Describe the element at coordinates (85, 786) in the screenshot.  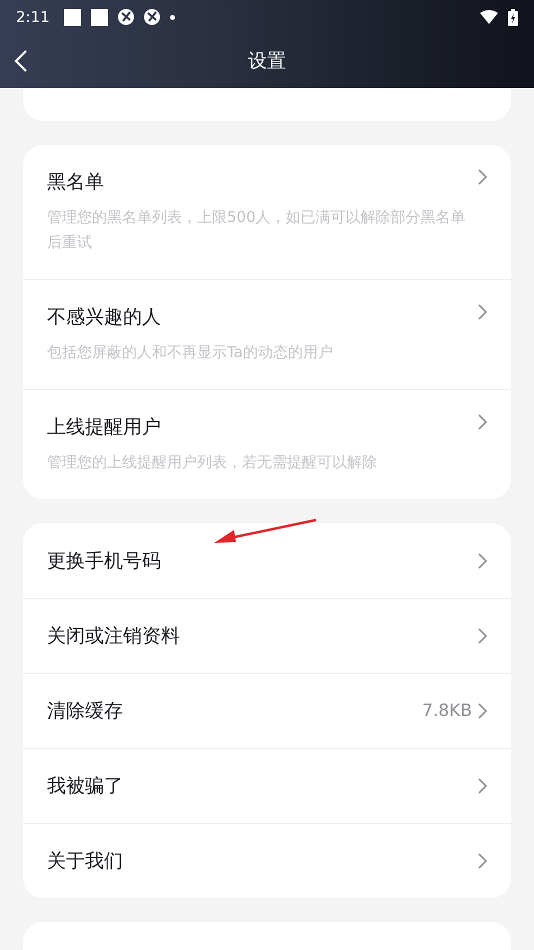
I see `item-title: 我被骗了` at that location.